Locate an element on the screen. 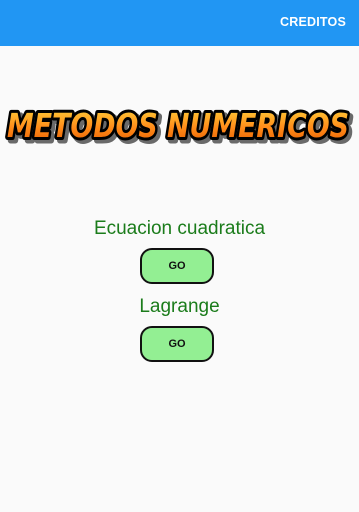  app-bar: CREDITOS is located at coordinates (179, 23).